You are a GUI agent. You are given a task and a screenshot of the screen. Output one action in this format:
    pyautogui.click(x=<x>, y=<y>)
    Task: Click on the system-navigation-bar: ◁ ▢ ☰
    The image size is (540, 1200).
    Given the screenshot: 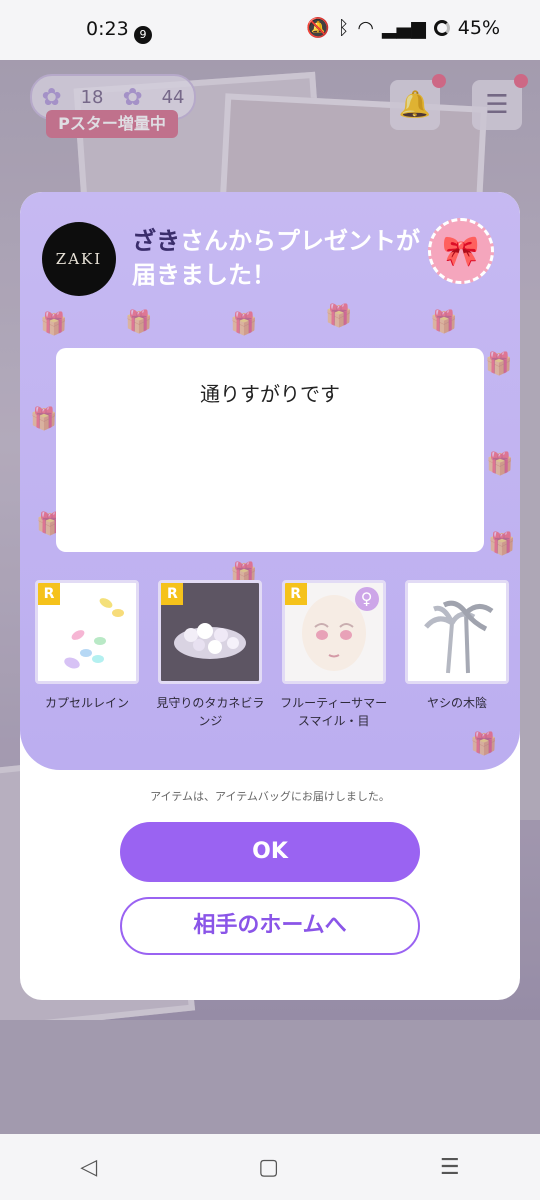 What is the action you would take?
    pyautogui.click(x=270, y=1167)
    